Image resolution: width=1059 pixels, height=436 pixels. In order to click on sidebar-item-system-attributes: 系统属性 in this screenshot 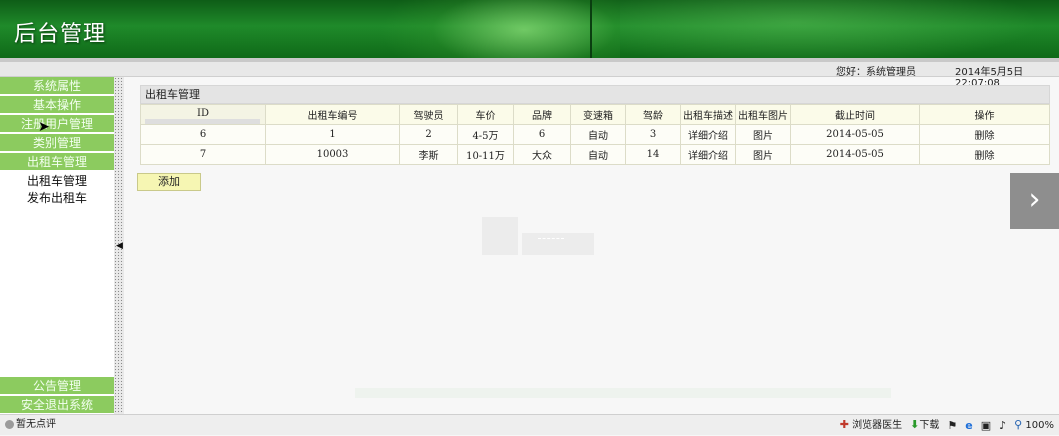, I will do `click(57, 86)`.